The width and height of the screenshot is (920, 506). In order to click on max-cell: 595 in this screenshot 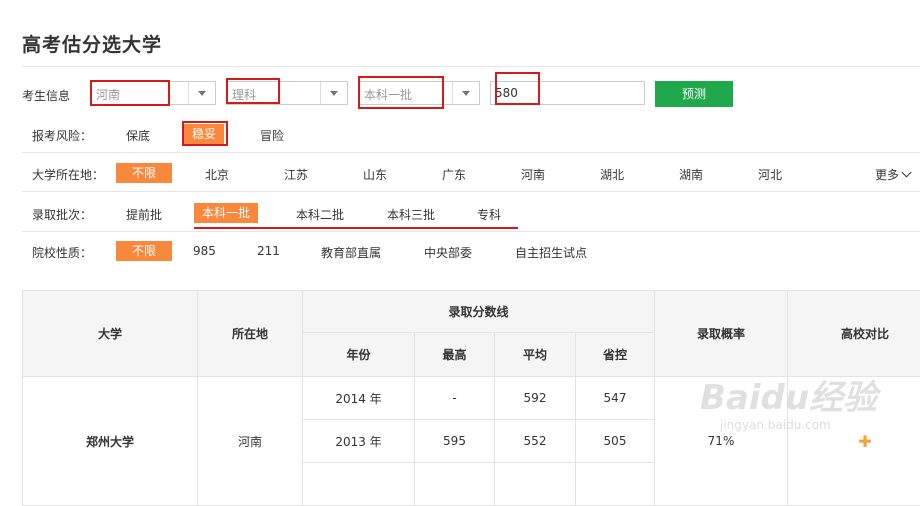, I will do `click(455, 441)`.